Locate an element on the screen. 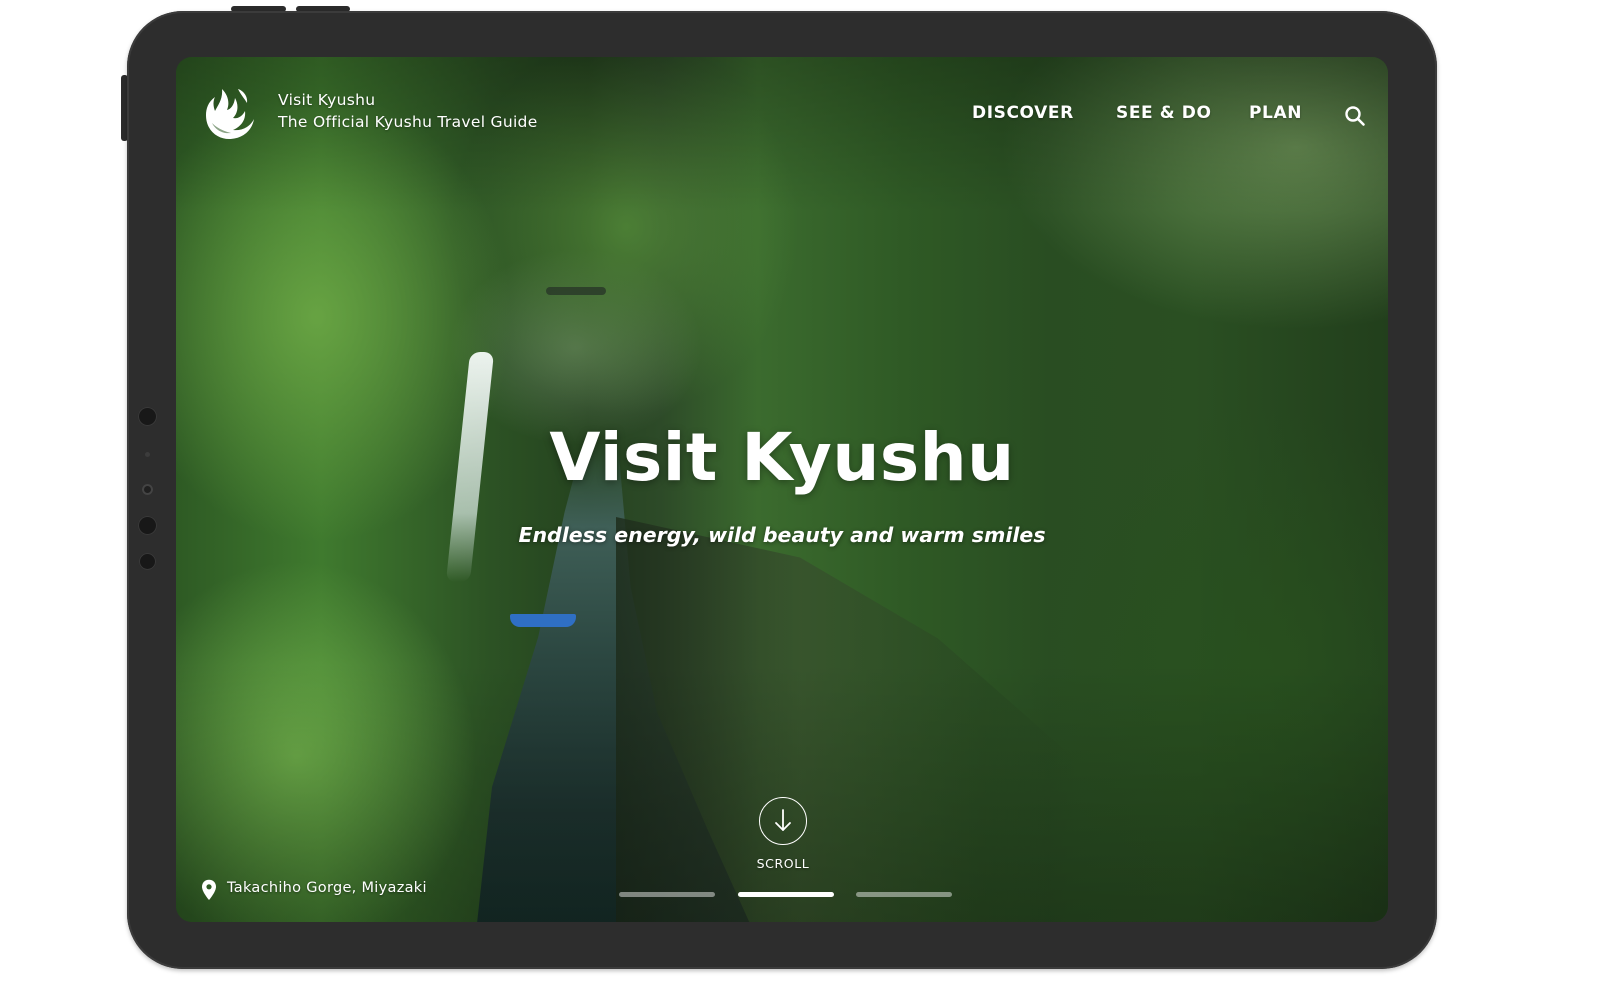 This screenshot has width=1600, height=1001. arrow-down-icon is located at coordinates (783, 820).